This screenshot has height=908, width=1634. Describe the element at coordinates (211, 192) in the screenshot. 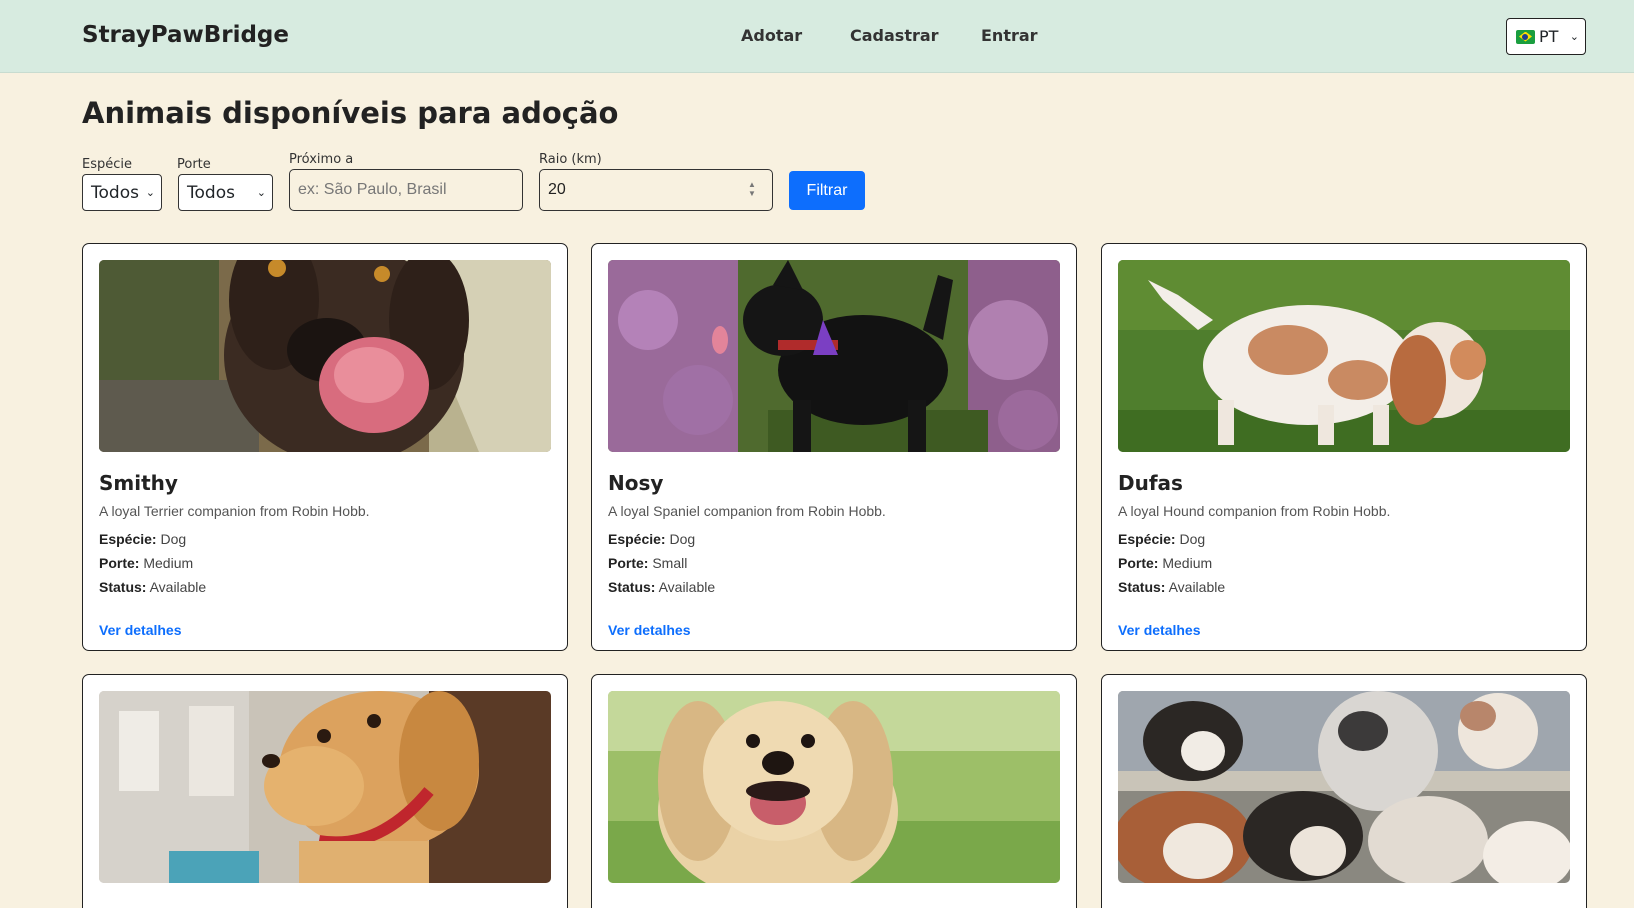

I see `size-select-value: Todos` at that location.